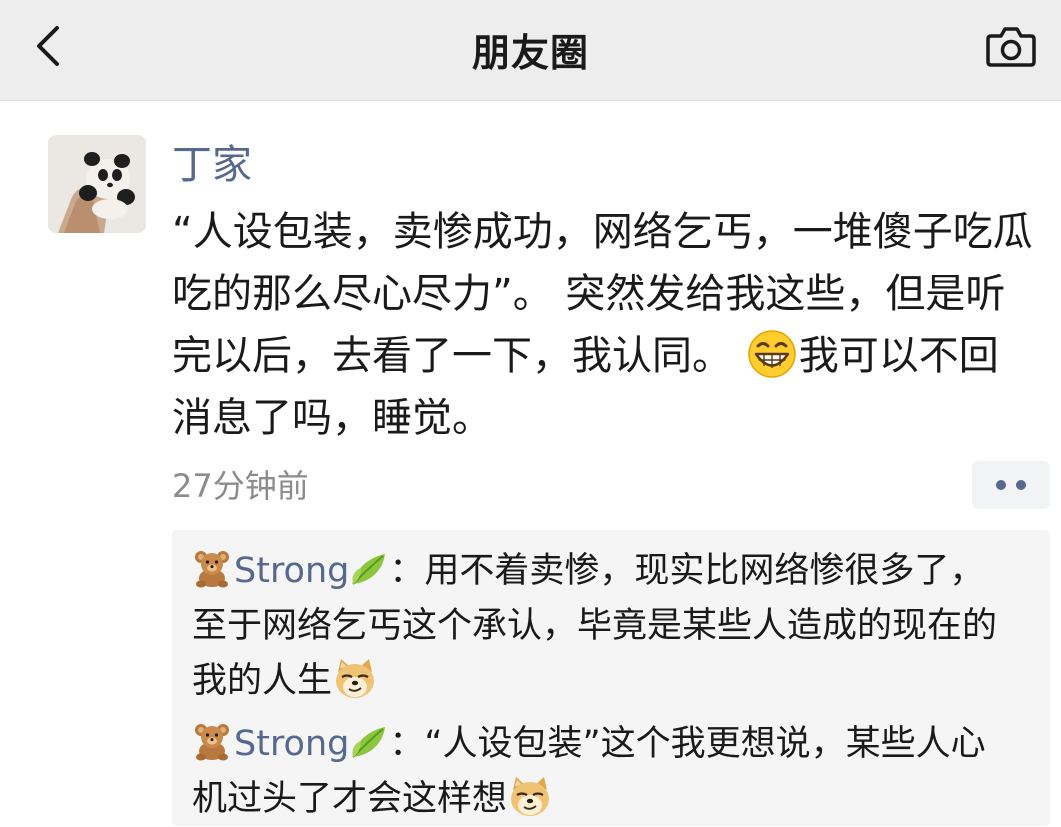  I want to click on comment-line: 机过头了才会这样想, so click(589, 799).